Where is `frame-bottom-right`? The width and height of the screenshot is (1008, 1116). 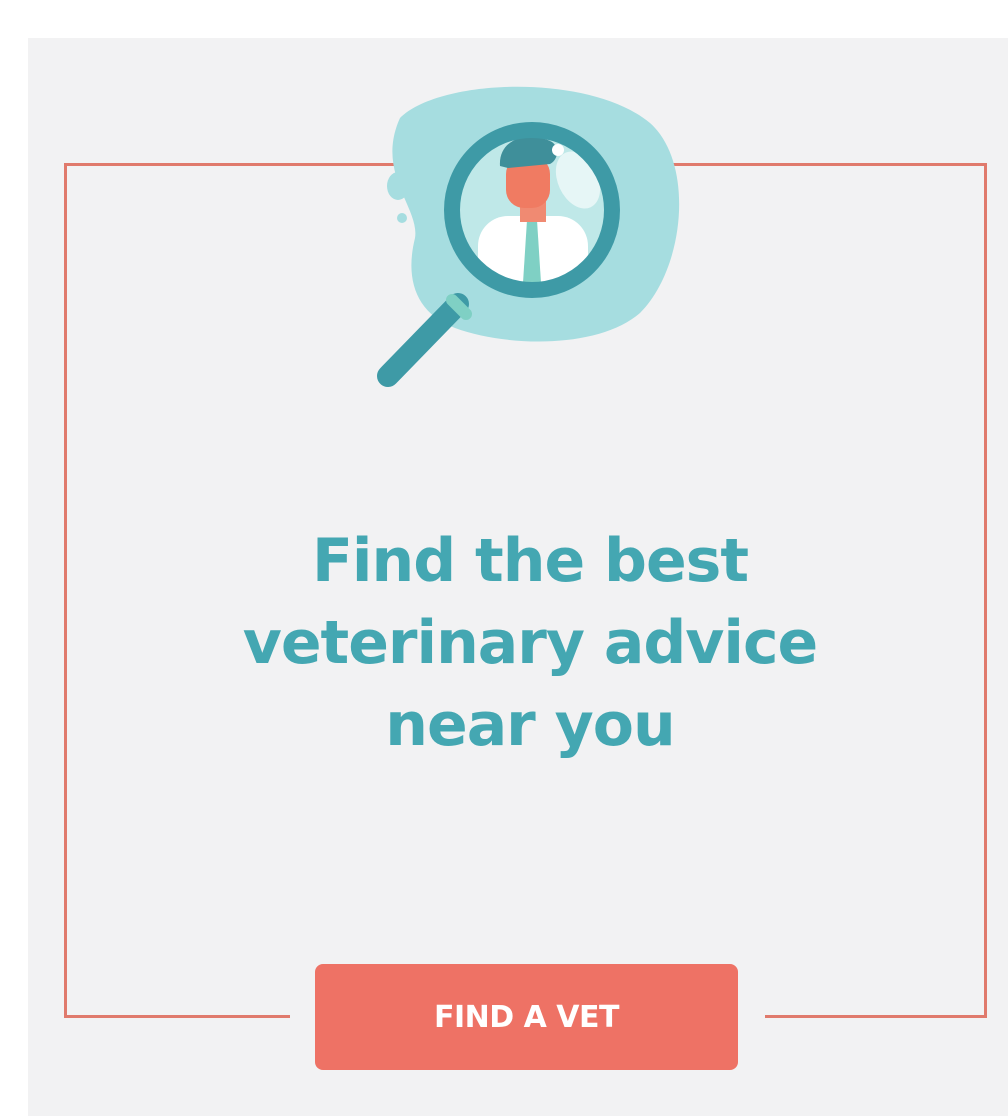
frame-bottom-right is located at coordinates (876, 1016).